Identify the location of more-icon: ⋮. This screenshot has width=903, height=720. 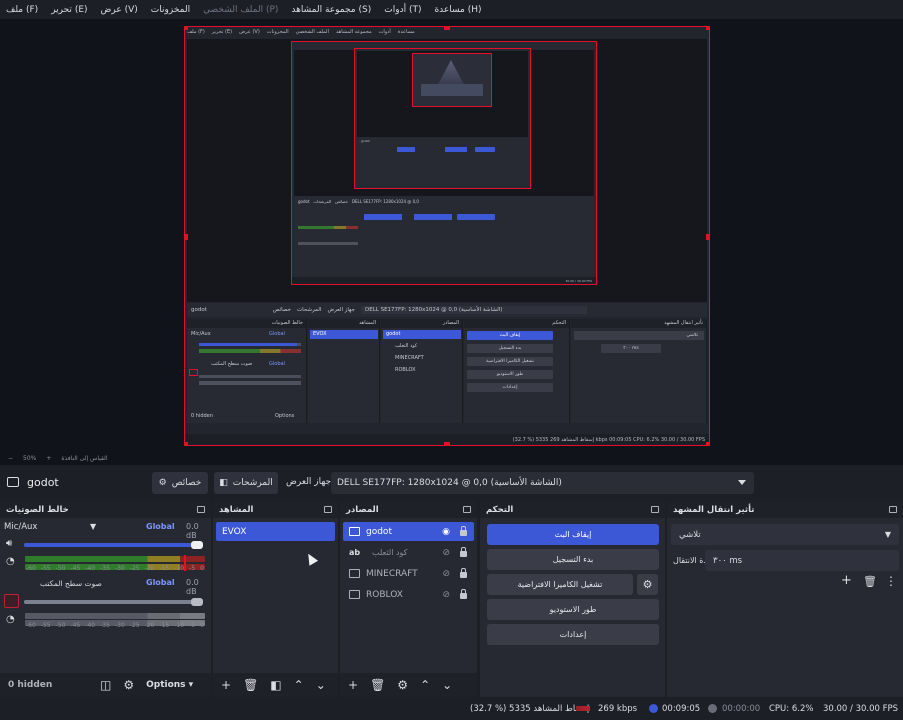
(891, 581).